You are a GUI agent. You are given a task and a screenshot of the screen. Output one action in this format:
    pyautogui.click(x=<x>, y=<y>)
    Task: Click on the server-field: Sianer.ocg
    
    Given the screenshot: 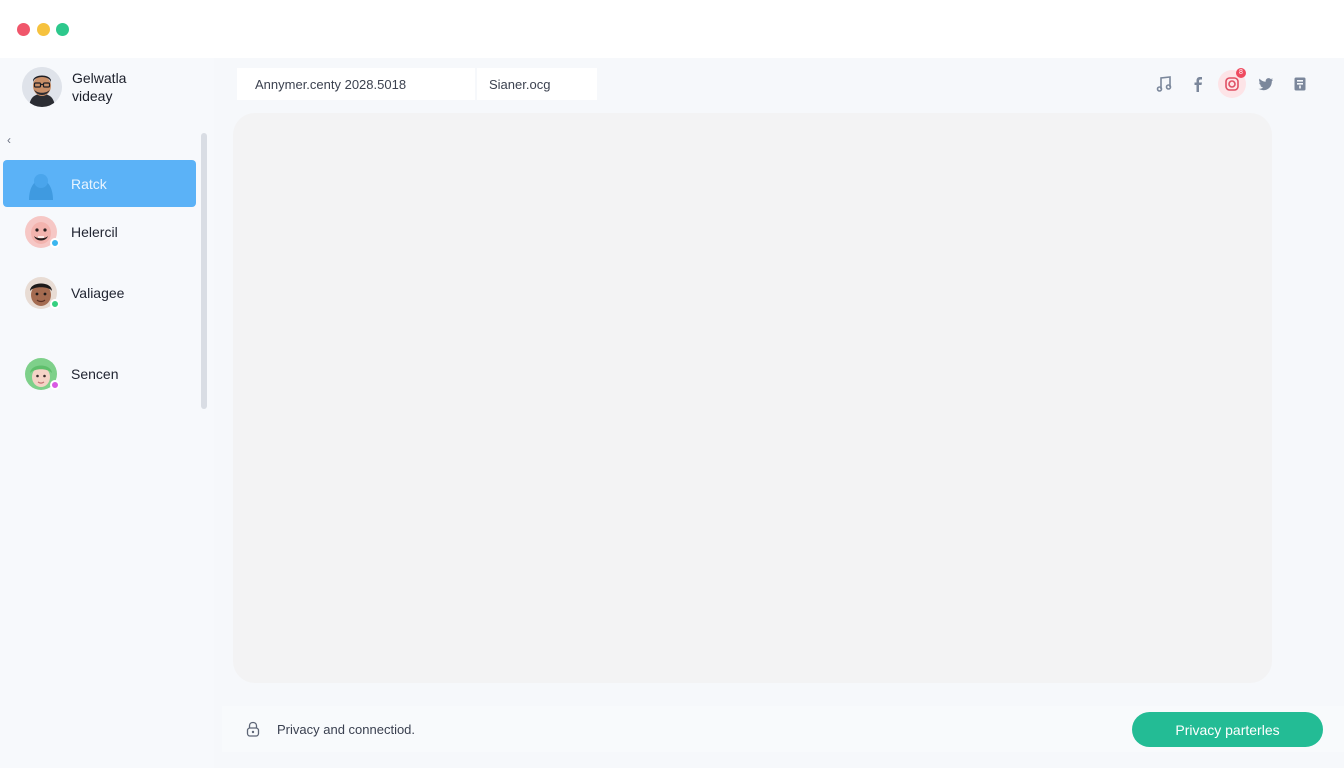 What is the action you would take?
    pyautogui.click(x=537, y=84)
    